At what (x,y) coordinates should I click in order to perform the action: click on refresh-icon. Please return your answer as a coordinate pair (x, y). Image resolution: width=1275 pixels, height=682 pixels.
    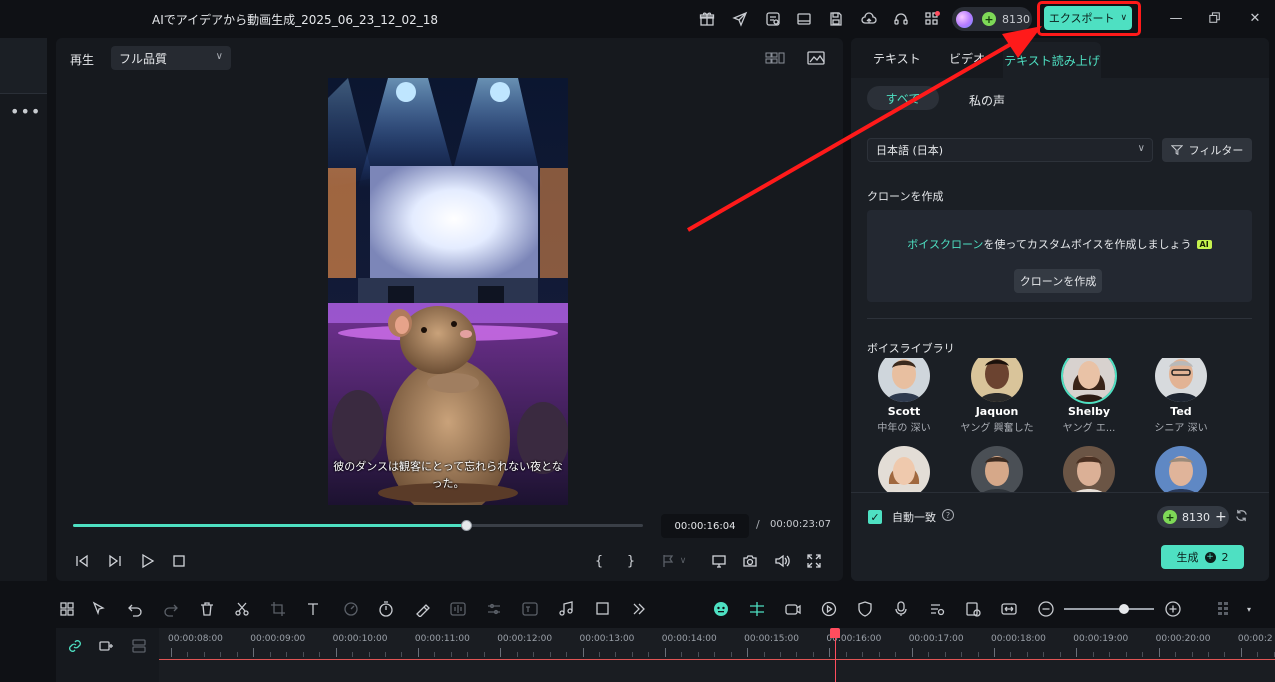
    Looking at the image, I should click on (1241, 517).